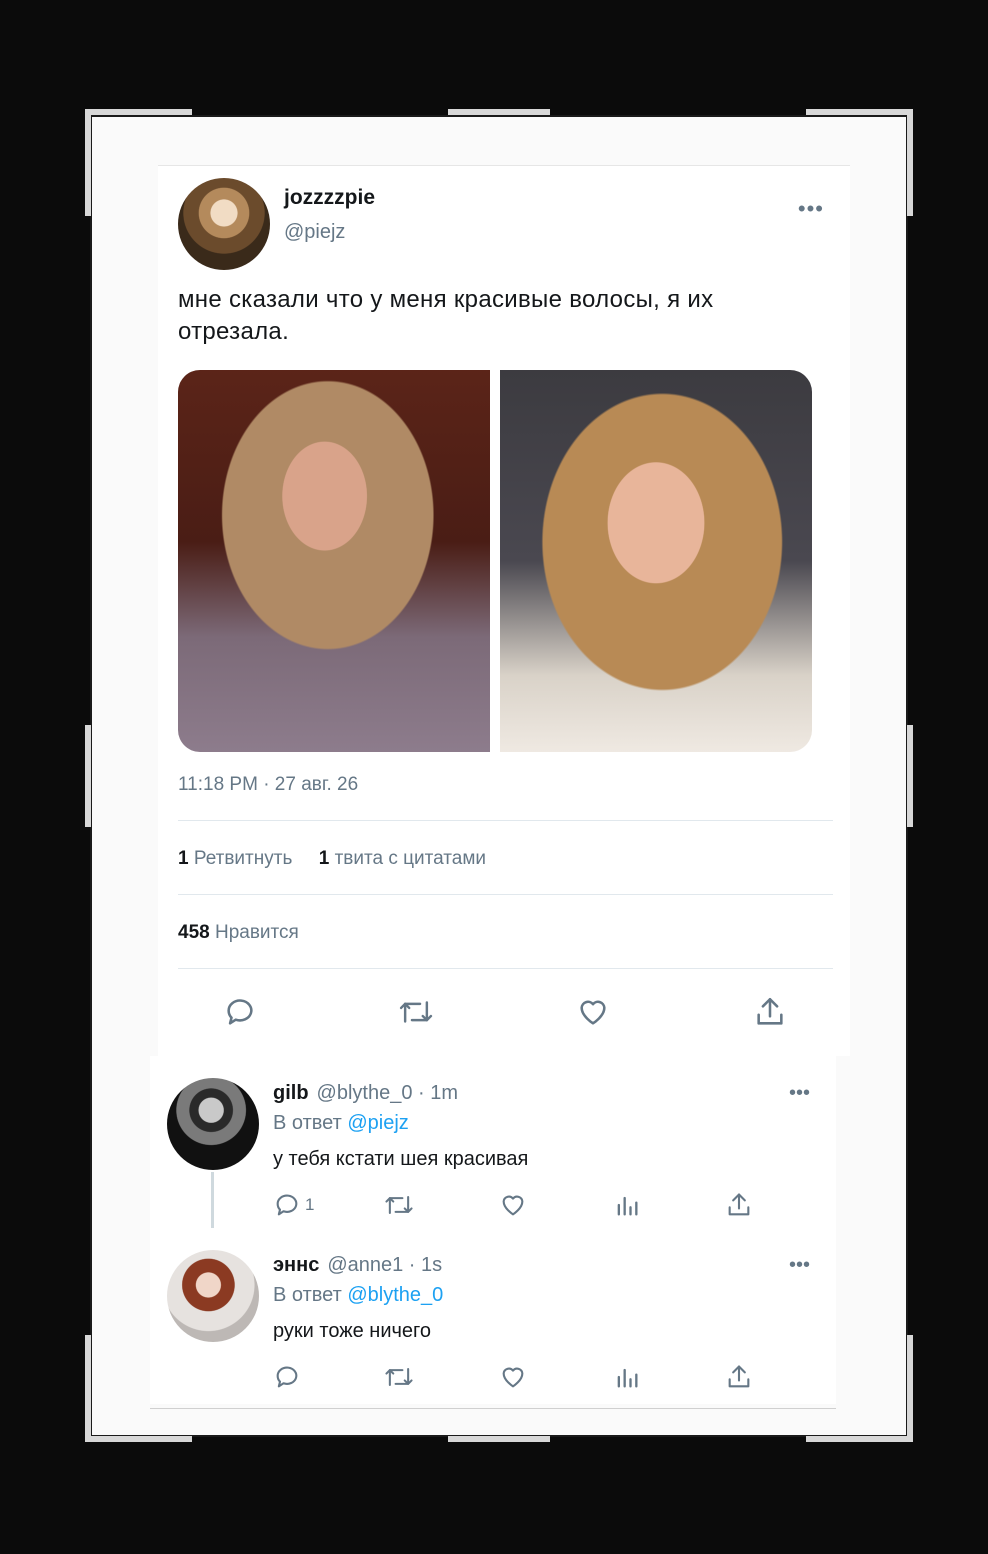 Image resolution: width=988 pixels, height=1554 pixels. What do you see at coordinates (334, 561) in the screenshot?
I see `media-photo-left` at bounding box center [334, 561].